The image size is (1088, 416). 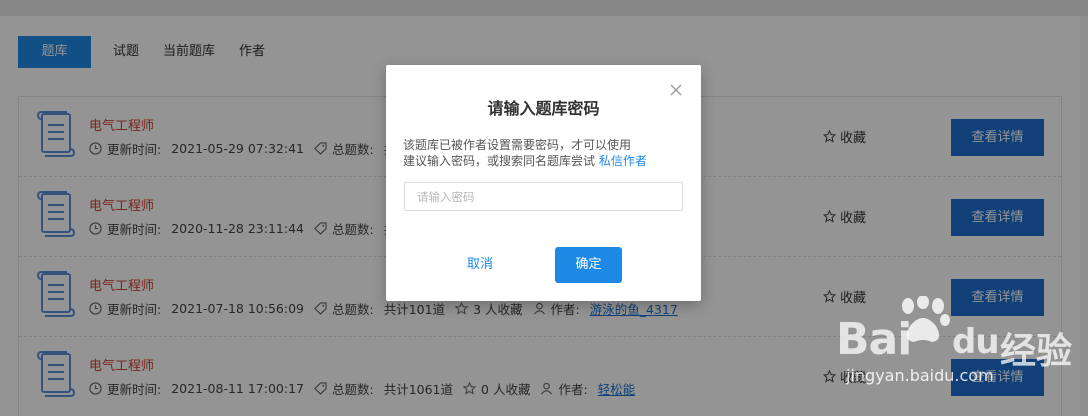 I want to click on baidu-jingyan-watermark: Bai du 经验 jingyan.baidu.com, so click(x=952, y=340).